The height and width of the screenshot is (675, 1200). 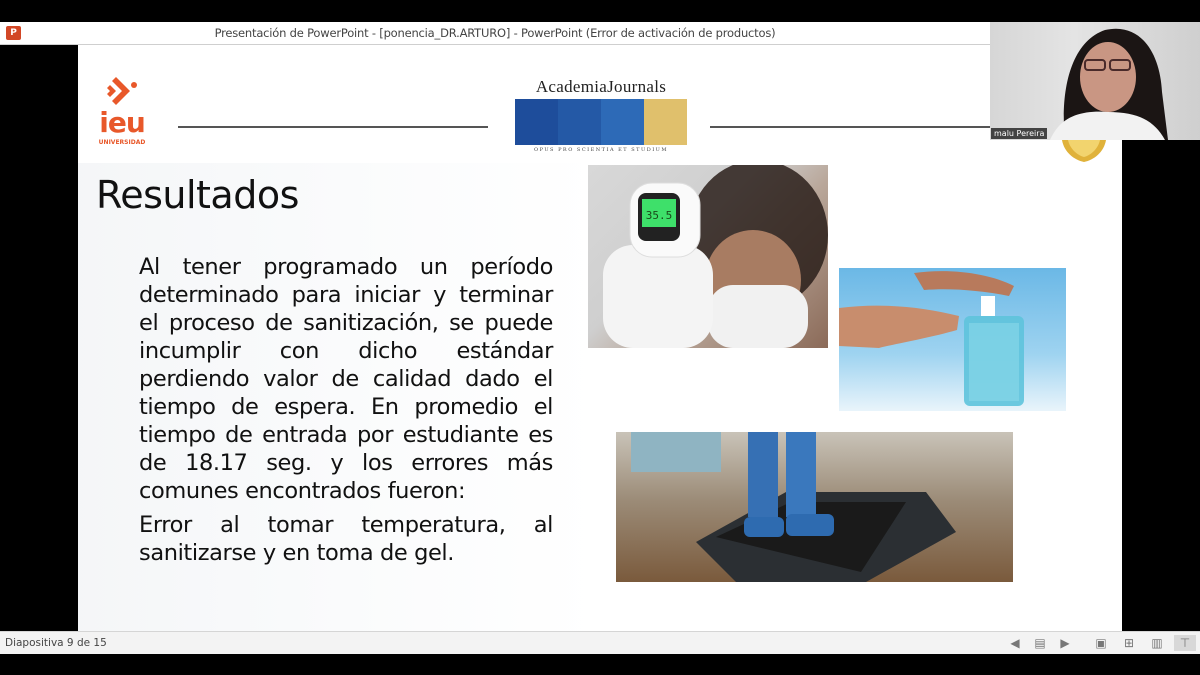 I want to click on webcam-video-feed: malu Pereira, so click(x=1095, y=81).